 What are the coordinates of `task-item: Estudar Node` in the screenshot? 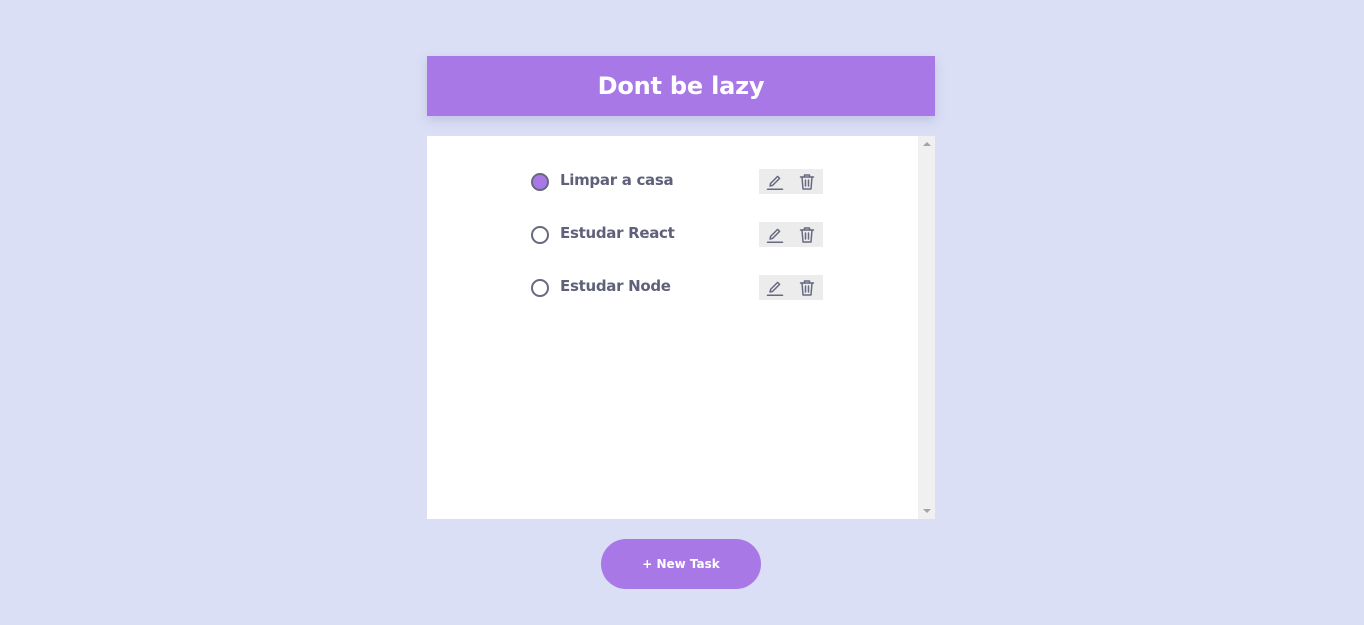 It's located at (677, 288).